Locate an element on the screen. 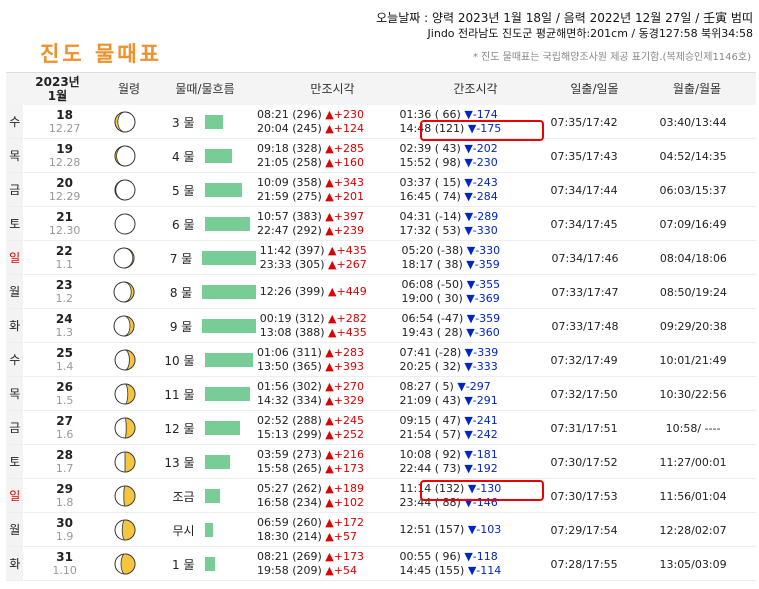 This screenshot has height=589, width=759. high-tide-cell: 06:59 (260) ▲+172 18:30 (214) ▲+57 is located at coordinates (324, 530).